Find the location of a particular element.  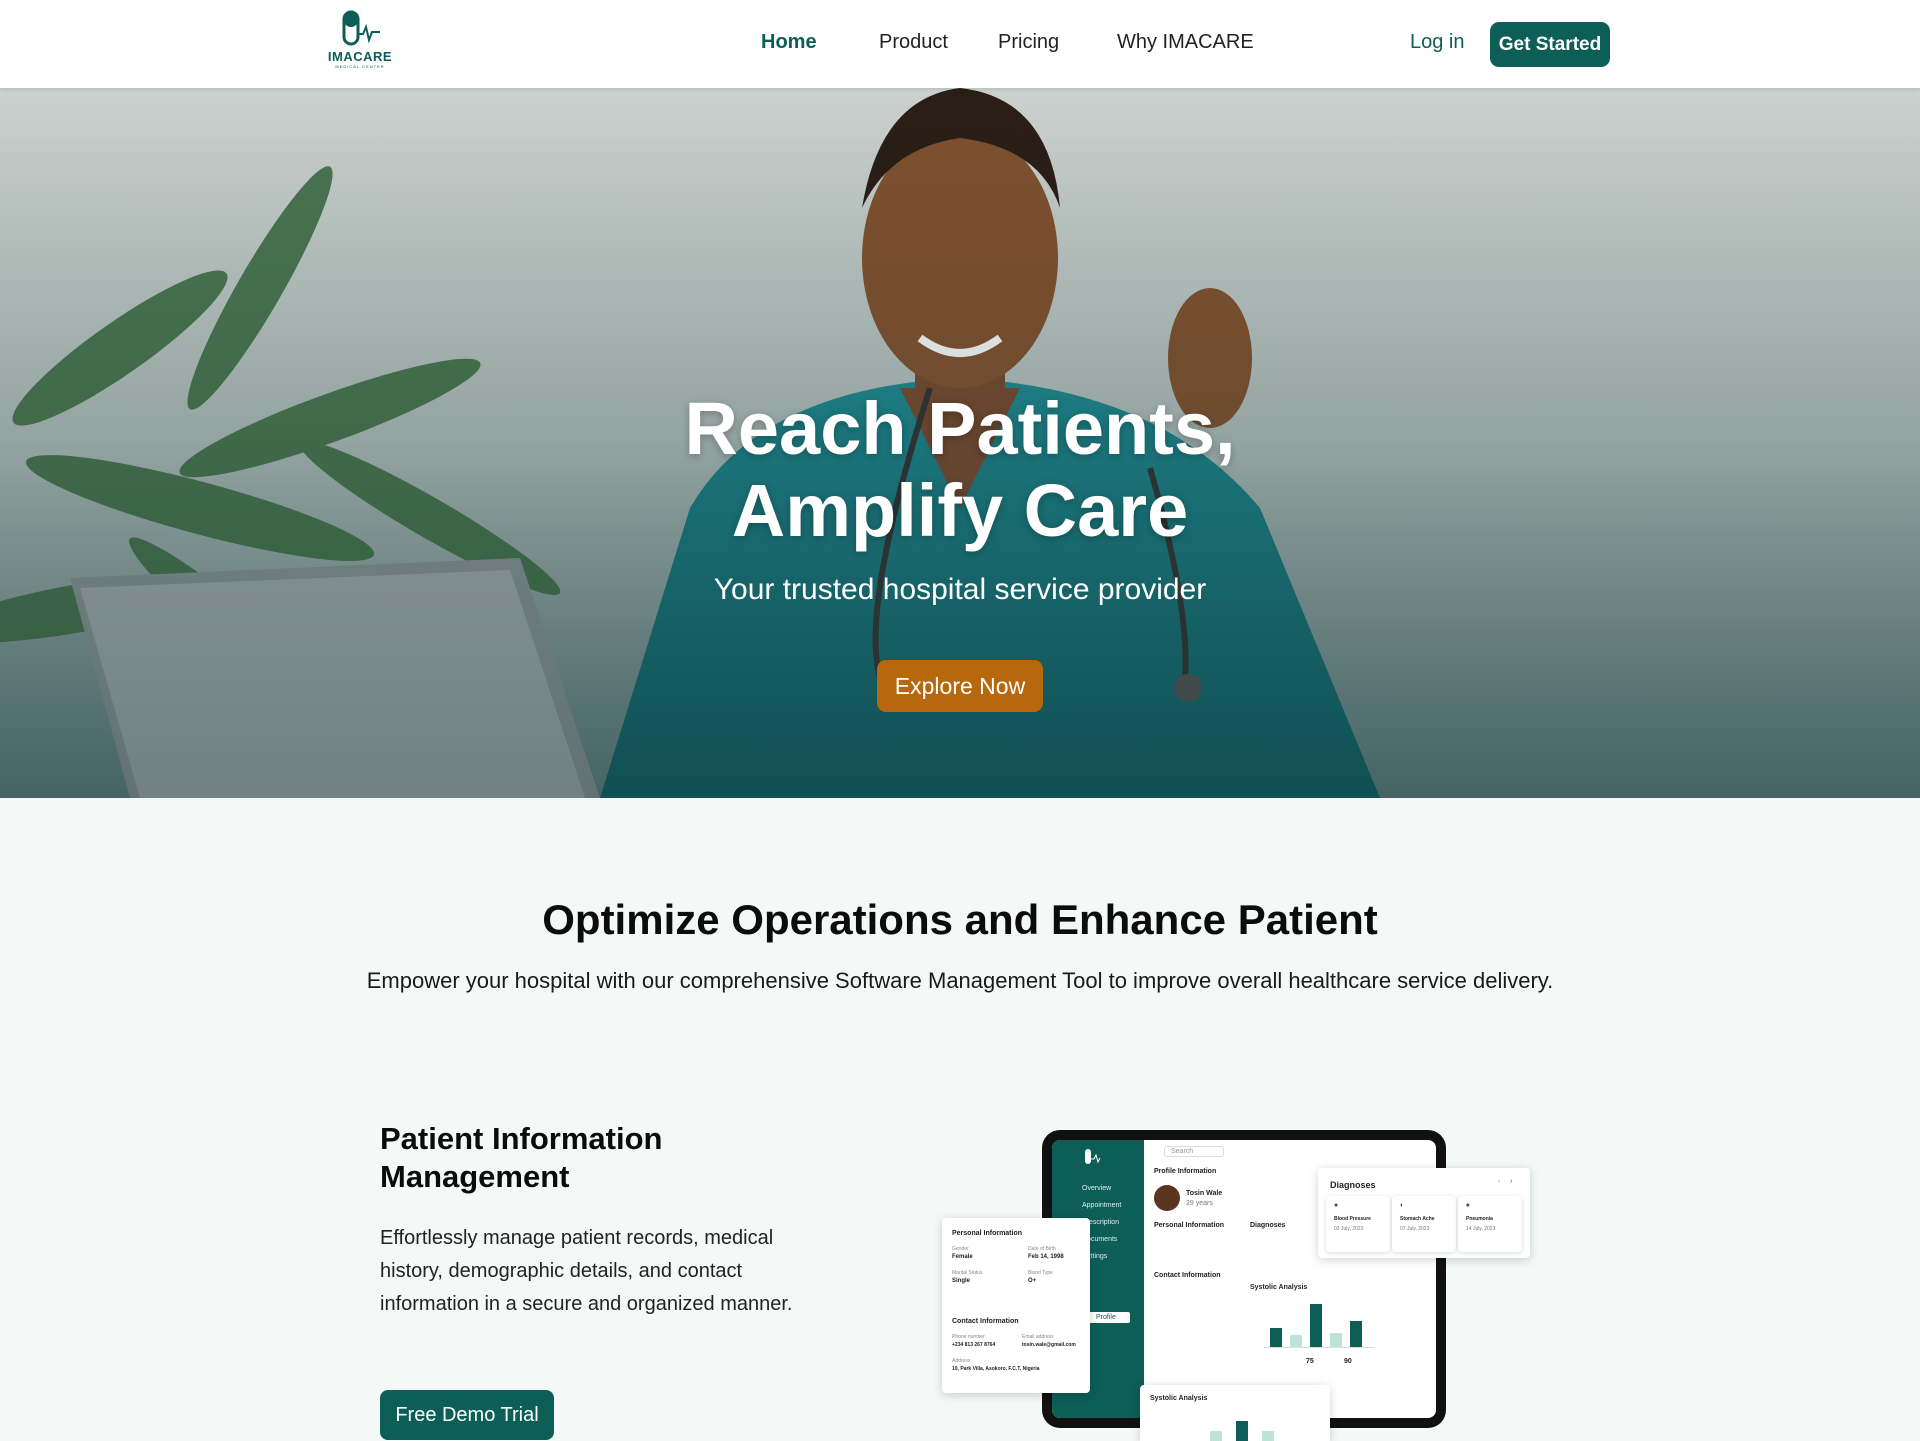

email-label: Email address is located at coordinates (1038, 1337).